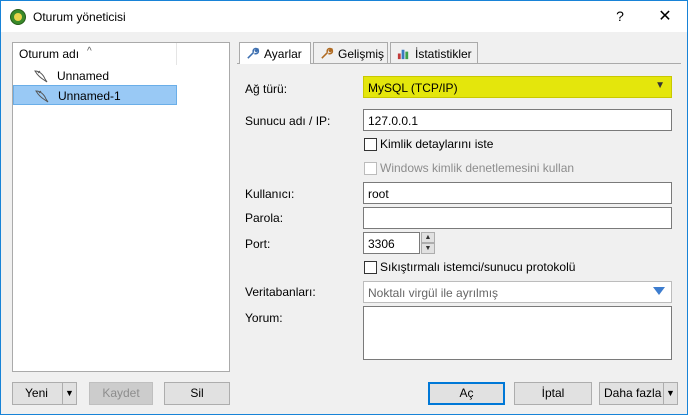 The height and width of the screenshot is (415, 688). I want to click on tab-statistics: İstatistikler, so click(434, 52).